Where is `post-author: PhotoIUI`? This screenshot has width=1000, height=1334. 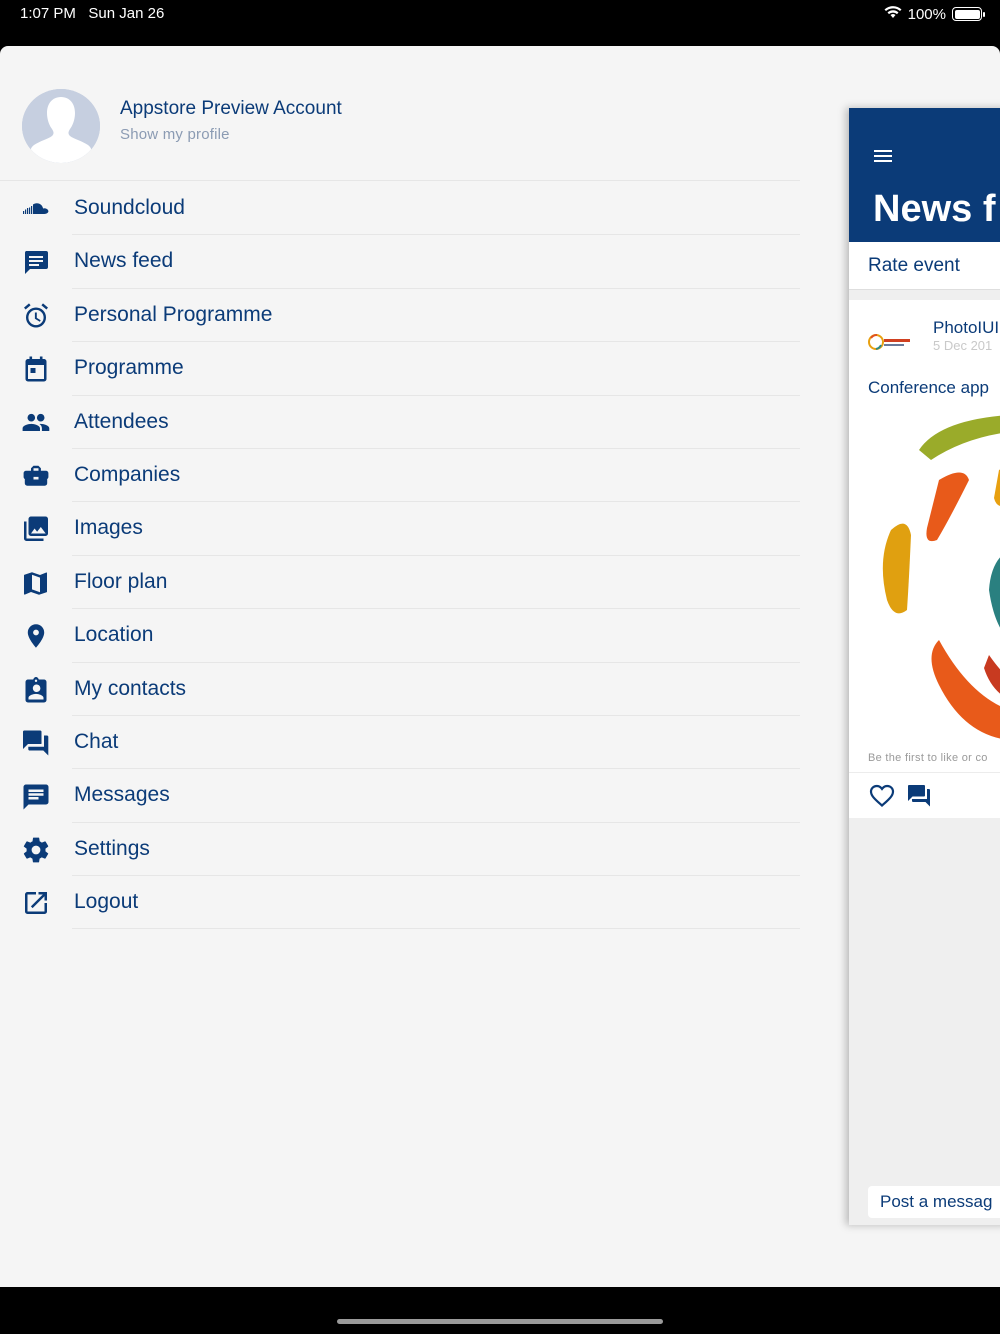 post-author: PhotoIUI is located at coordinates (966, 328).